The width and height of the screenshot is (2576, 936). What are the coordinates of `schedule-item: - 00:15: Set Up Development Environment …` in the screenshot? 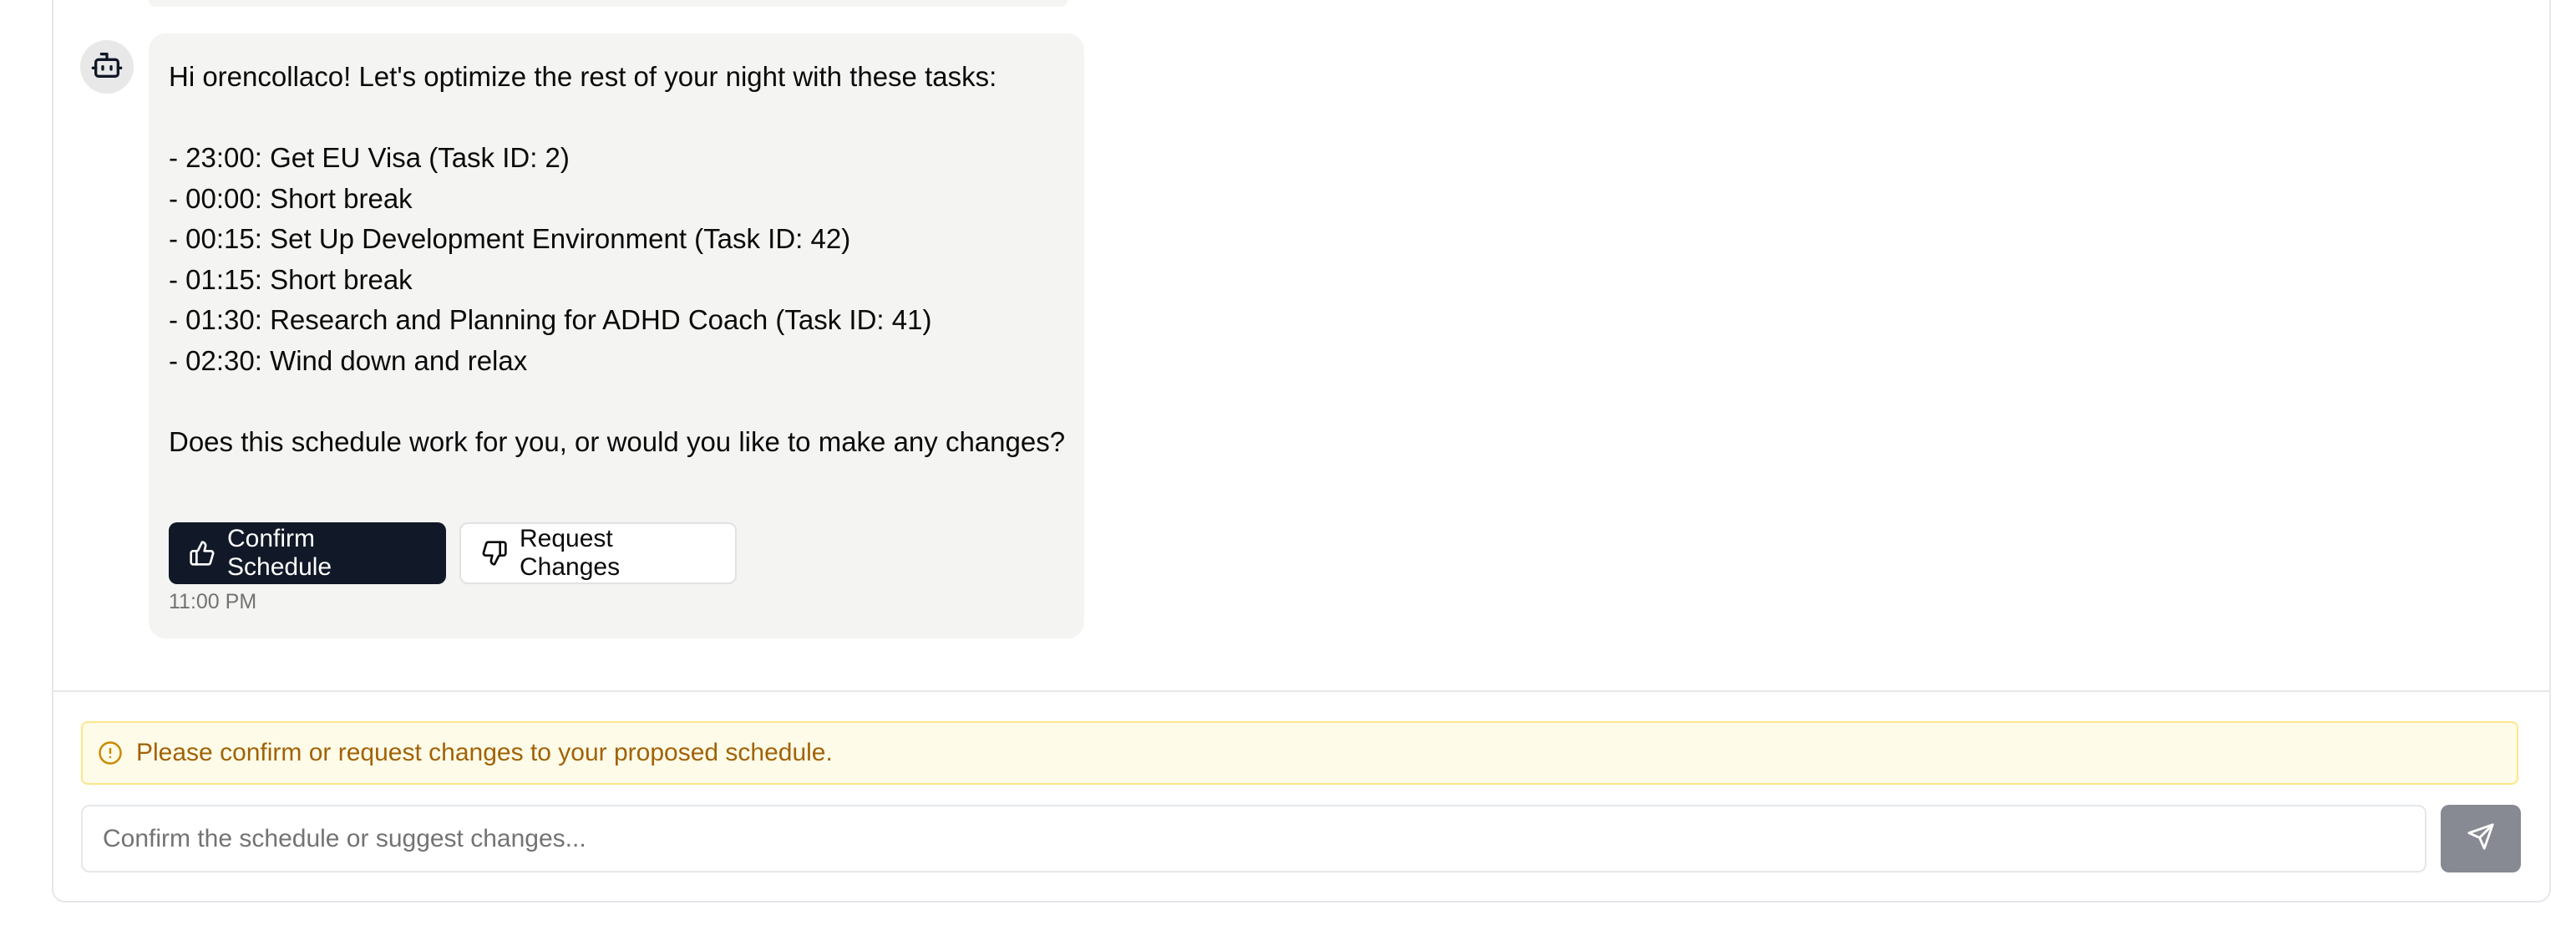 It's located at (510, 238).